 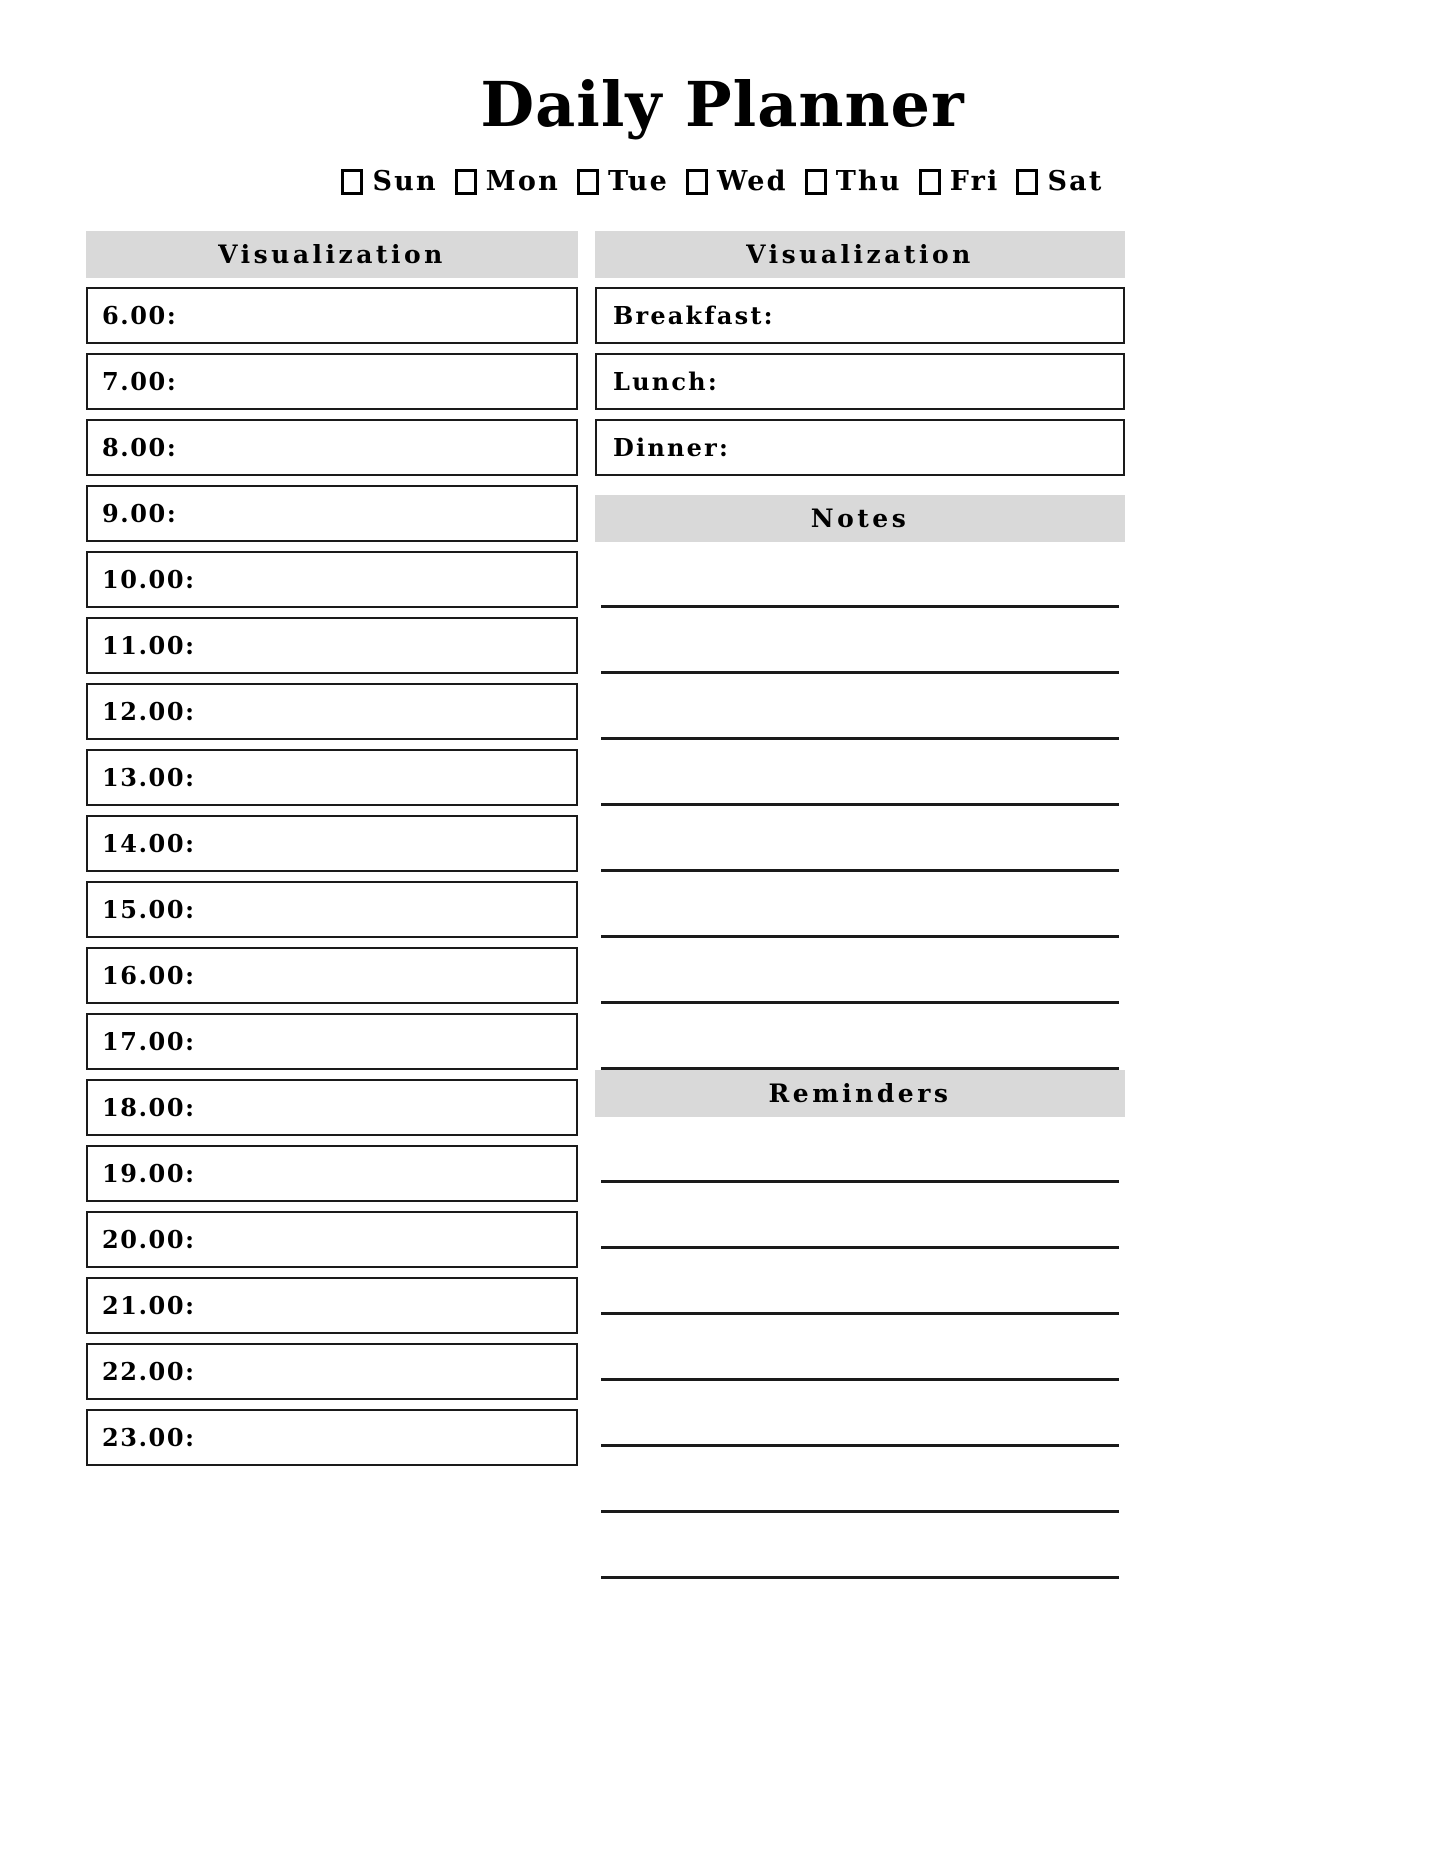 What do you see at coordinates (694, 315) in the screenshot?
I see `slot-label: Breakfast:` at bounding box center [694, 315].